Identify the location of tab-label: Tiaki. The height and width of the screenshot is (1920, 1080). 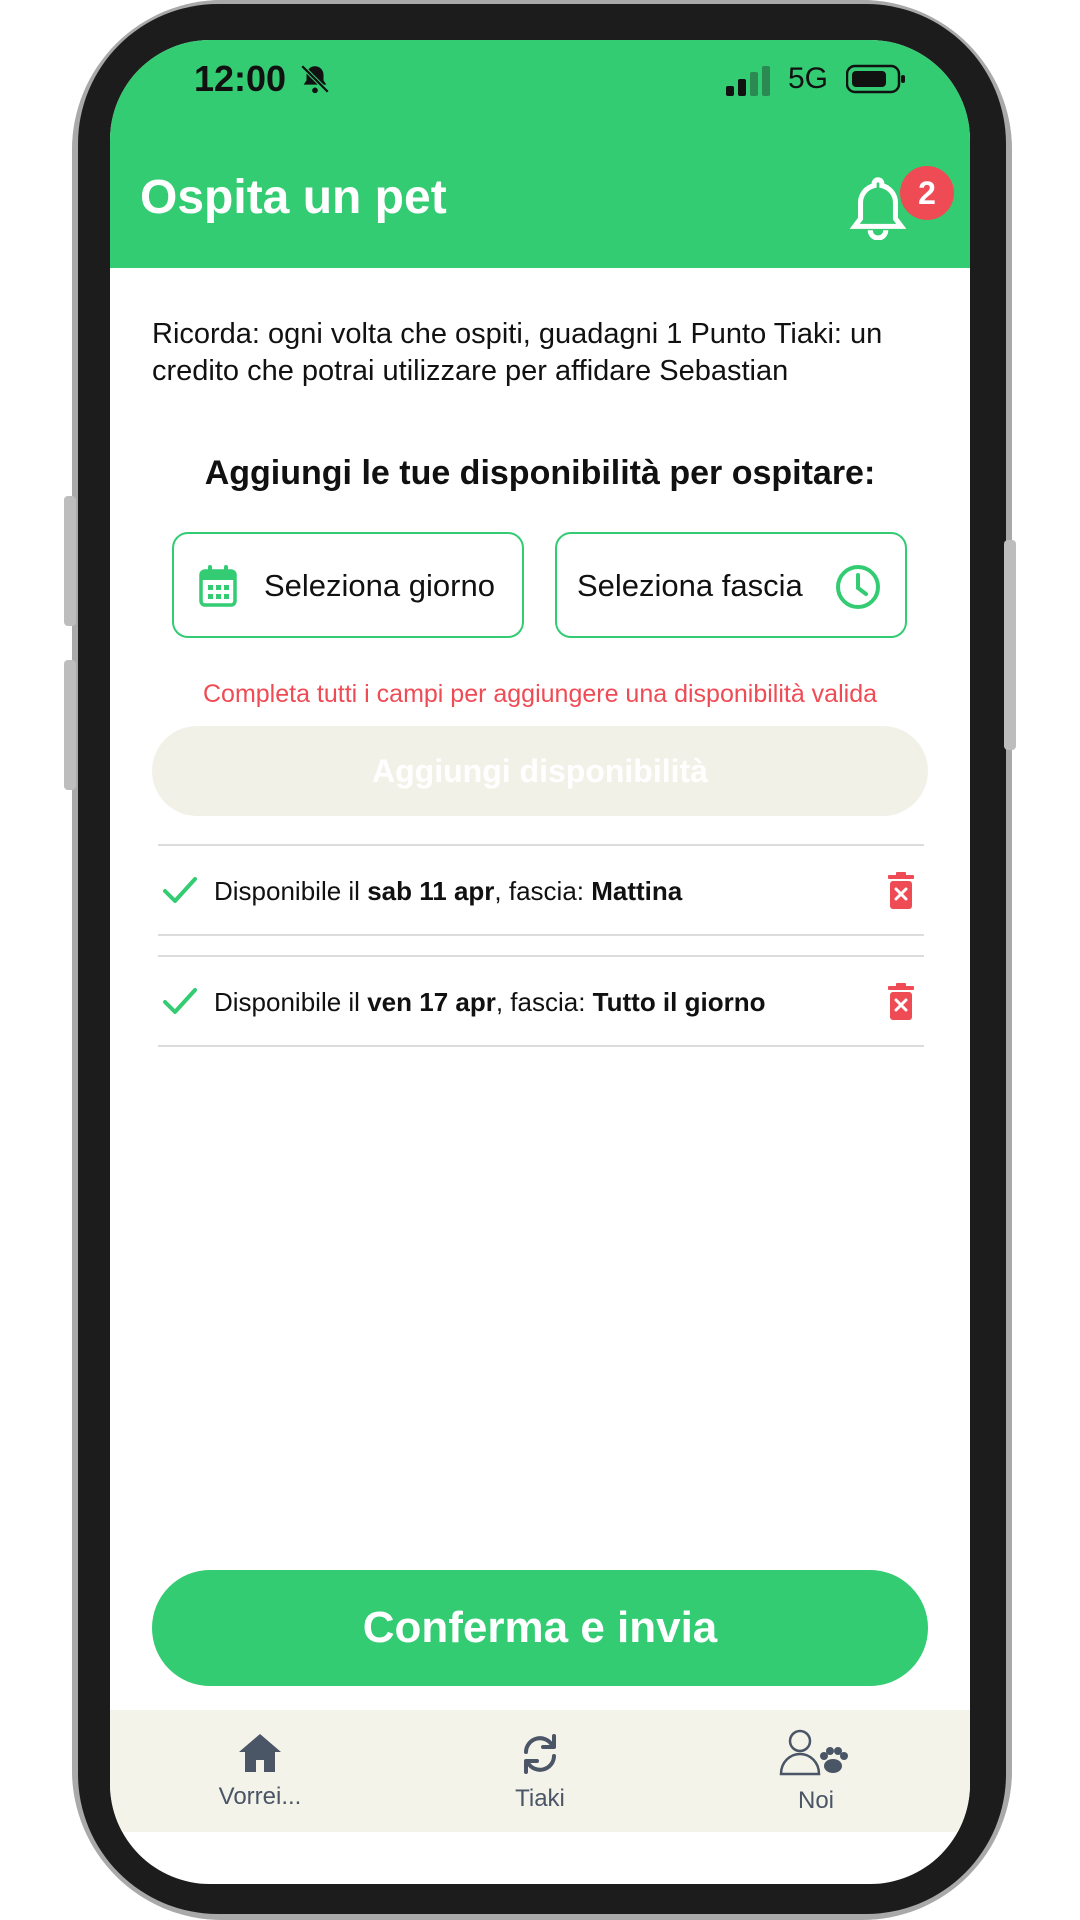
(540, 1798).